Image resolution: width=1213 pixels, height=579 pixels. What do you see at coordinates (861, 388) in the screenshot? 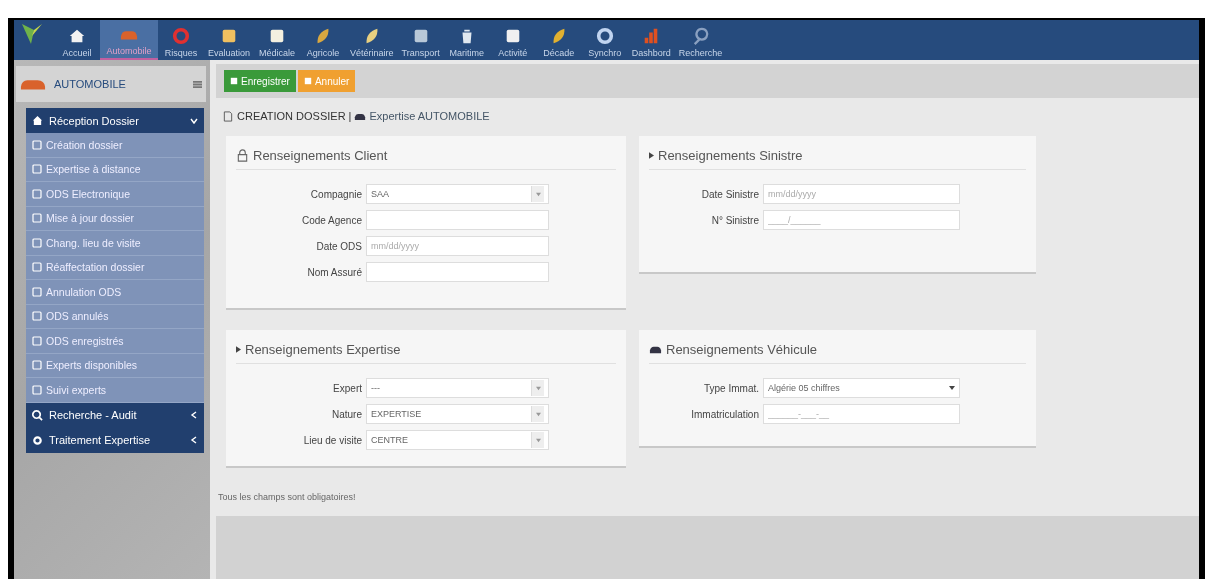
I see `select-field: Algérie 05 chiffres` at bounding box center [861, 388].